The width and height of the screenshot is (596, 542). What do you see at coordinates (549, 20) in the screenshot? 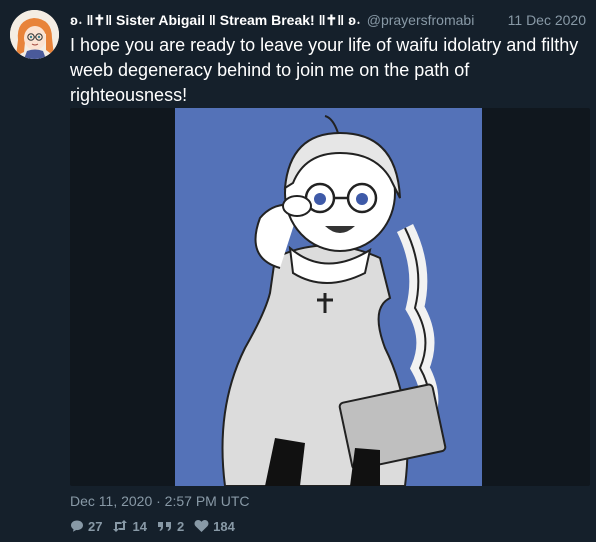
I see `tweet-date: 11 Dec 2020` at bounding box center [549, 20].